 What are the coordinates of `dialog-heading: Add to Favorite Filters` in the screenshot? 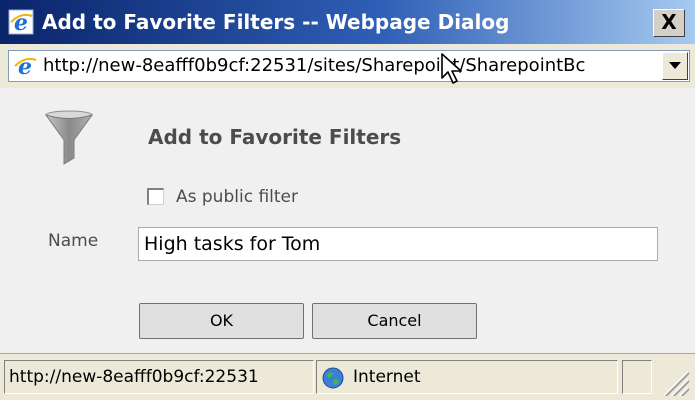 It's located at (275, 137).